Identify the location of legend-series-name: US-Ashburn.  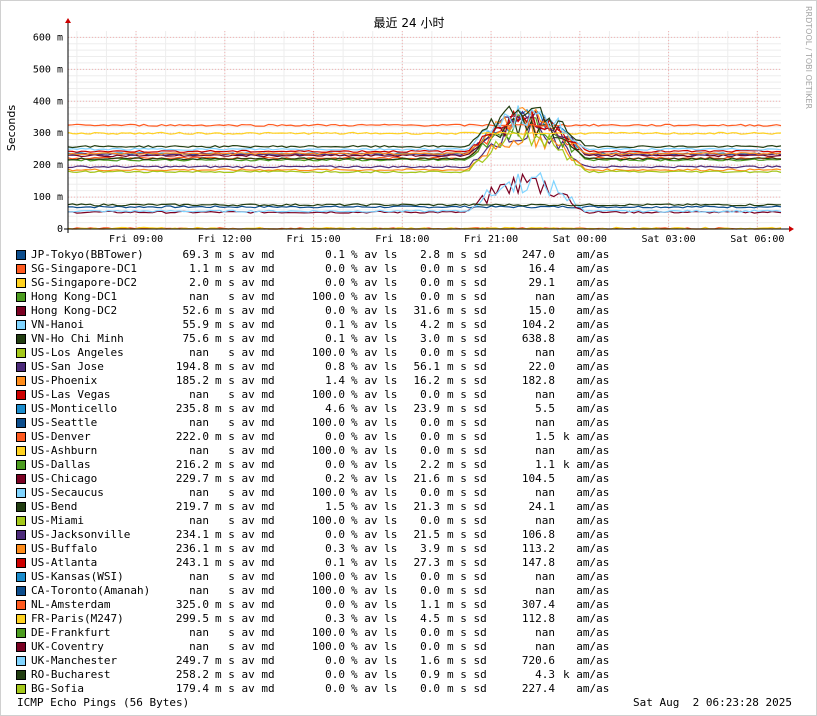
(64, 450).